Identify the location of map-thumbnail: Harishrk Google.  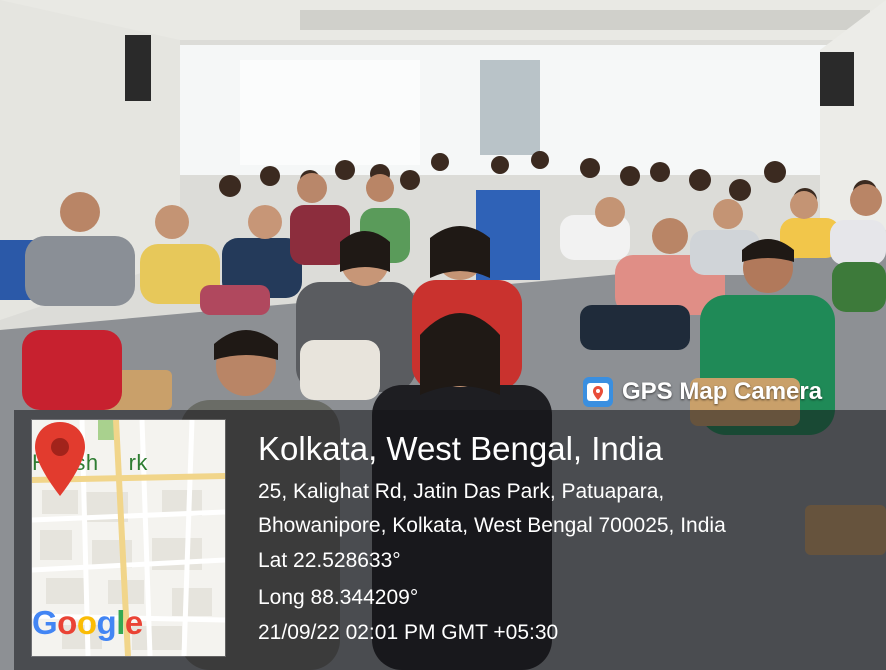
(128, 538).